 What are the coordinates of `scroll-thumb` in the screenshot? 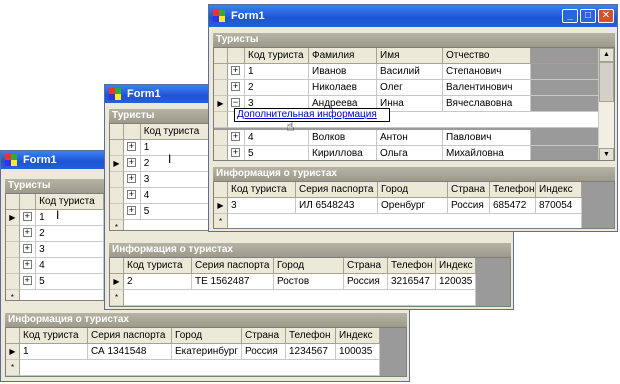 It's located at (606, 82).